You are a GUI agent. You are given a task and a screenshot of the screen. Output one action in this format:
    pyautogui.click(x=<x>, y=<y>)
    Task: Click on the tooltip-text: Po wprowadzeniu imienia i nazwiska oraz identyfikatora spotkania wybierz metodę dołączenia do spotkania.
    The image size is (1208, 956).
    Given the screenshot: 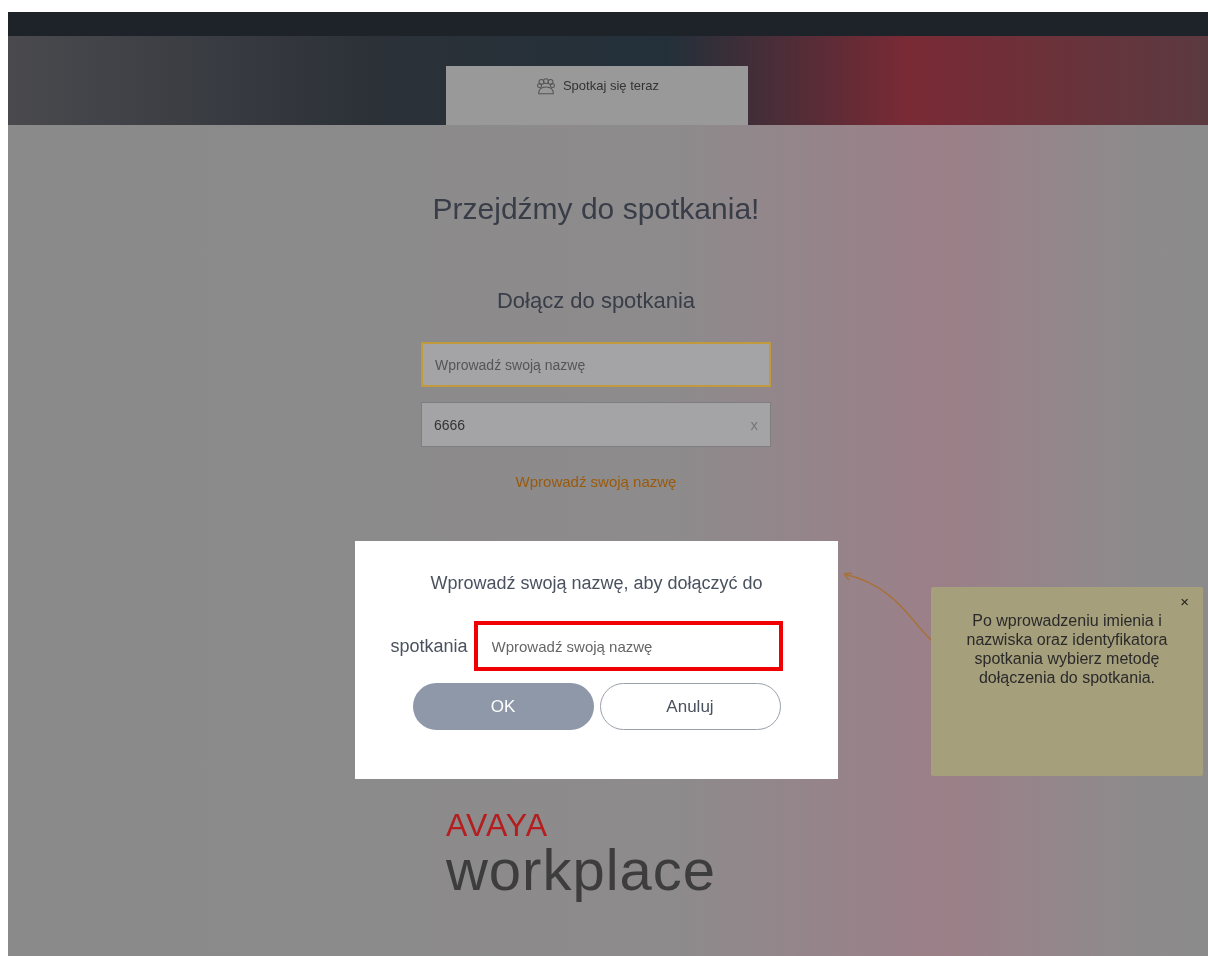 What is the action you would take?
    pyautogui.click(x=1067, y=649)
    